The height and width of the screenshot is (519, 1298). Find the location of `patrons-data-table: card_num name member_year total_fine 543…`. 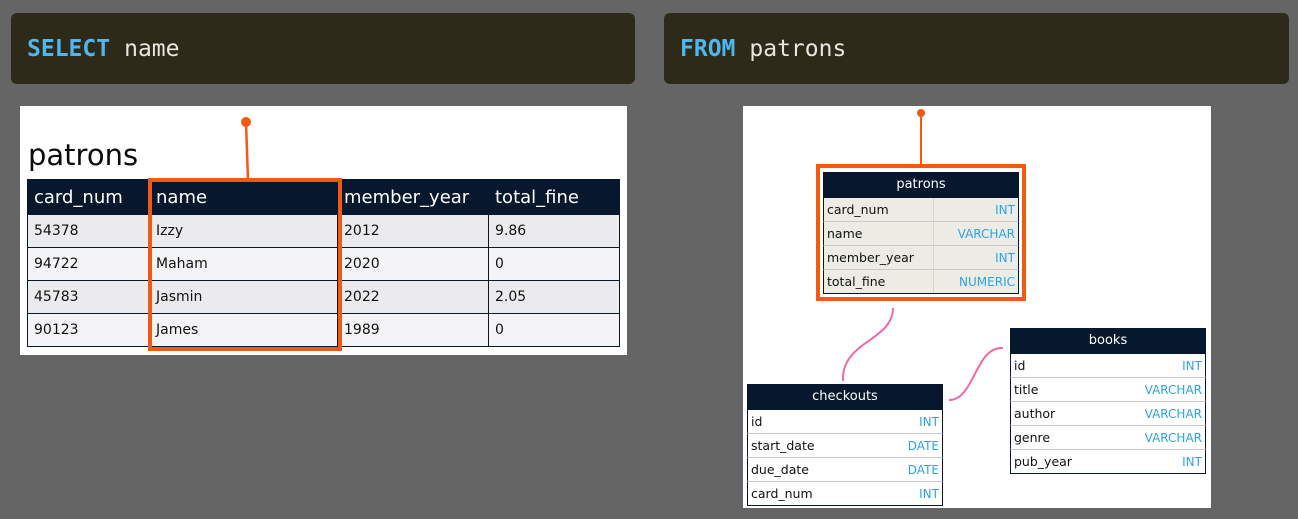

patrons-data-table: card_num name member_year total_fine 543… is located at coordinates (323, 263).